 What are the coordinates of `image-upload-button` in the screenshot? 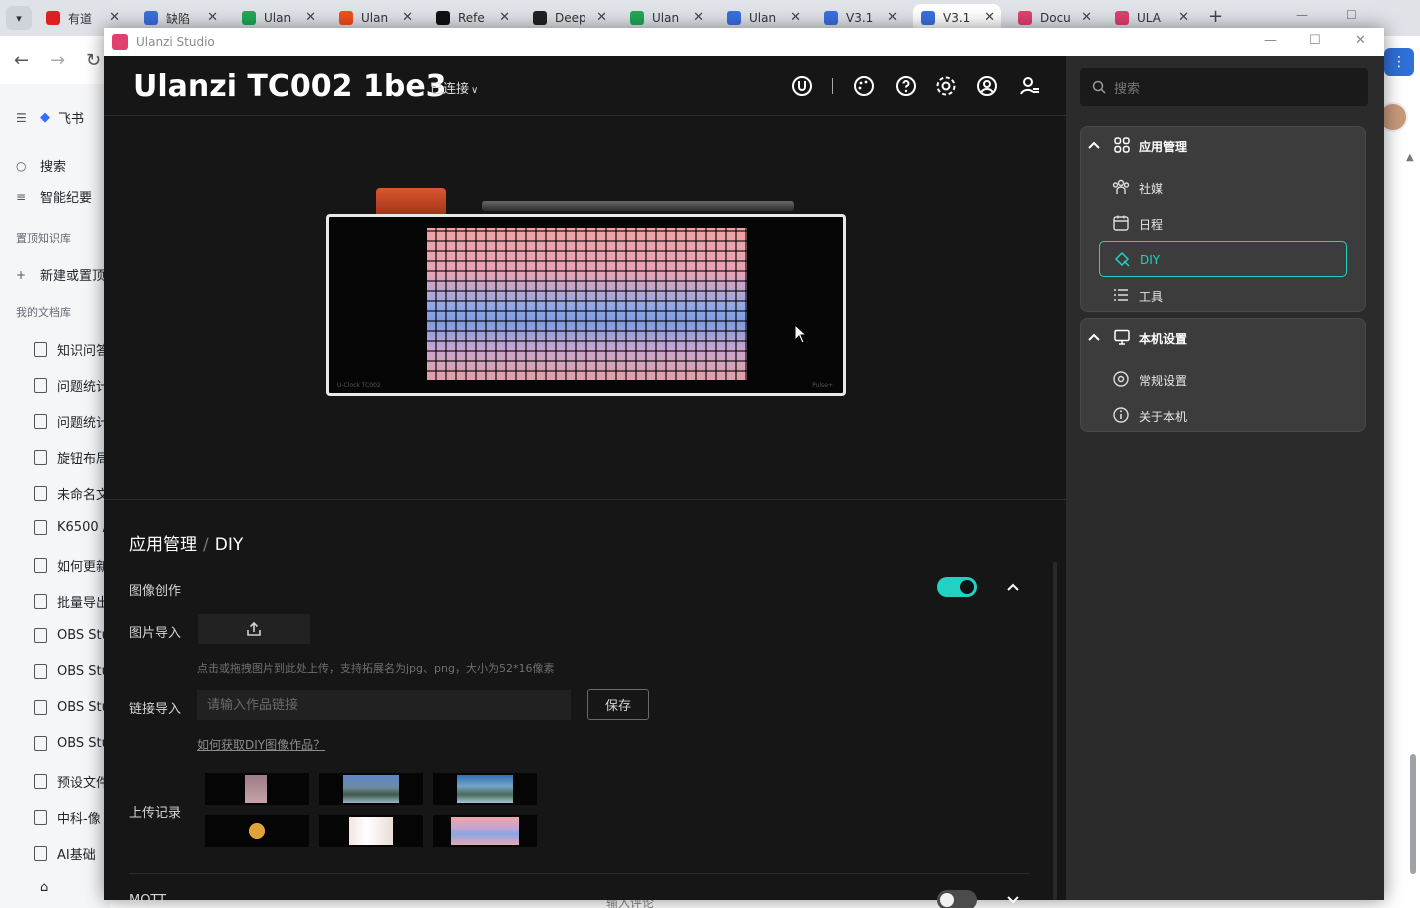 It's located at (254, 629).